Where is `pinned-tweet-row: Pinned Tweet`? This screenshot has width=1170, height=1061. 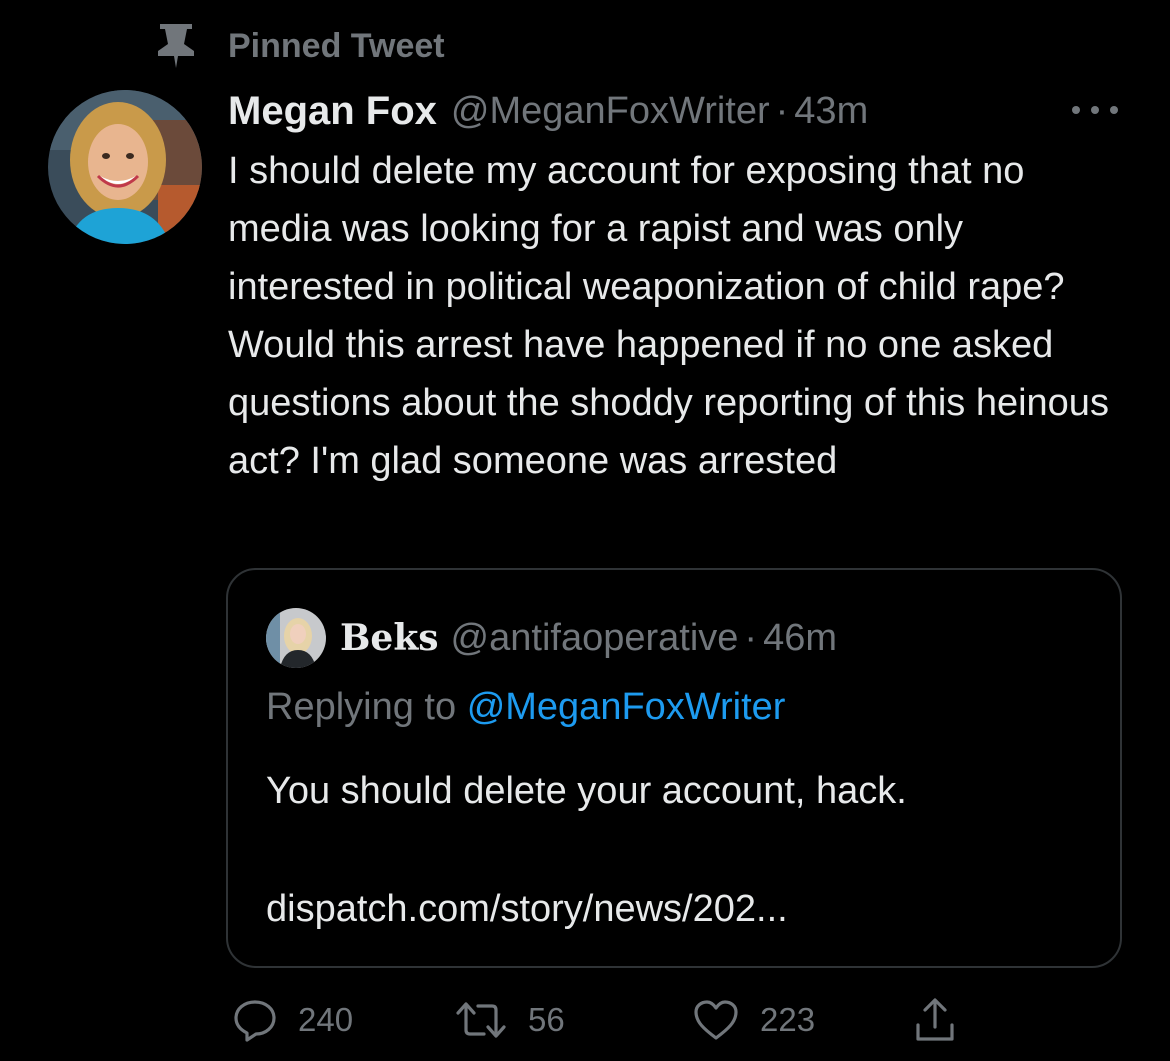 pinned-tweet-row: Pinned Tweet is located at coordinates (297, 46).